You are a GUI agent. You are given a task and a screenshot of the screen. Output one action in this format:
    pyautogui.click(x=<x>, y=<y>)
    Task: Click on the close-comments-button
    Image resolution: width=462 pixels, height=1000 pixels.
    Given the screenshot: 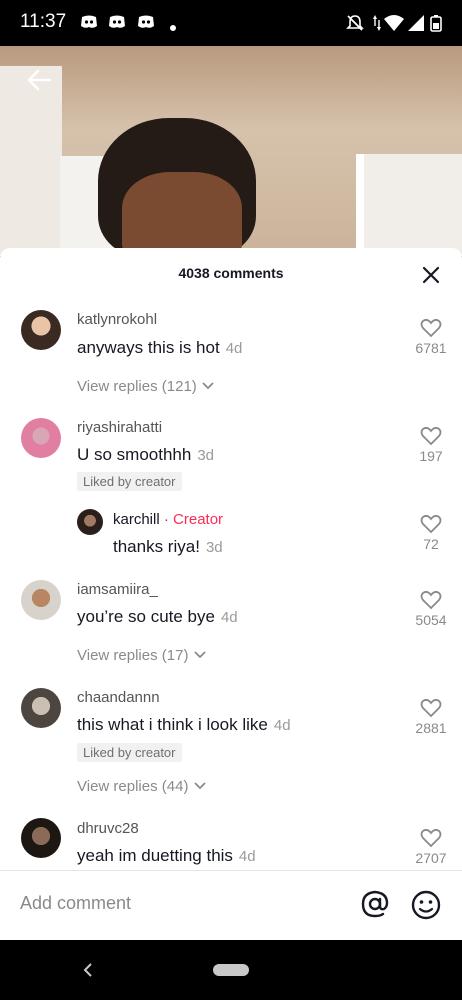 What is the action you would take?
    pyautogui.click(x=431, y=275)
    